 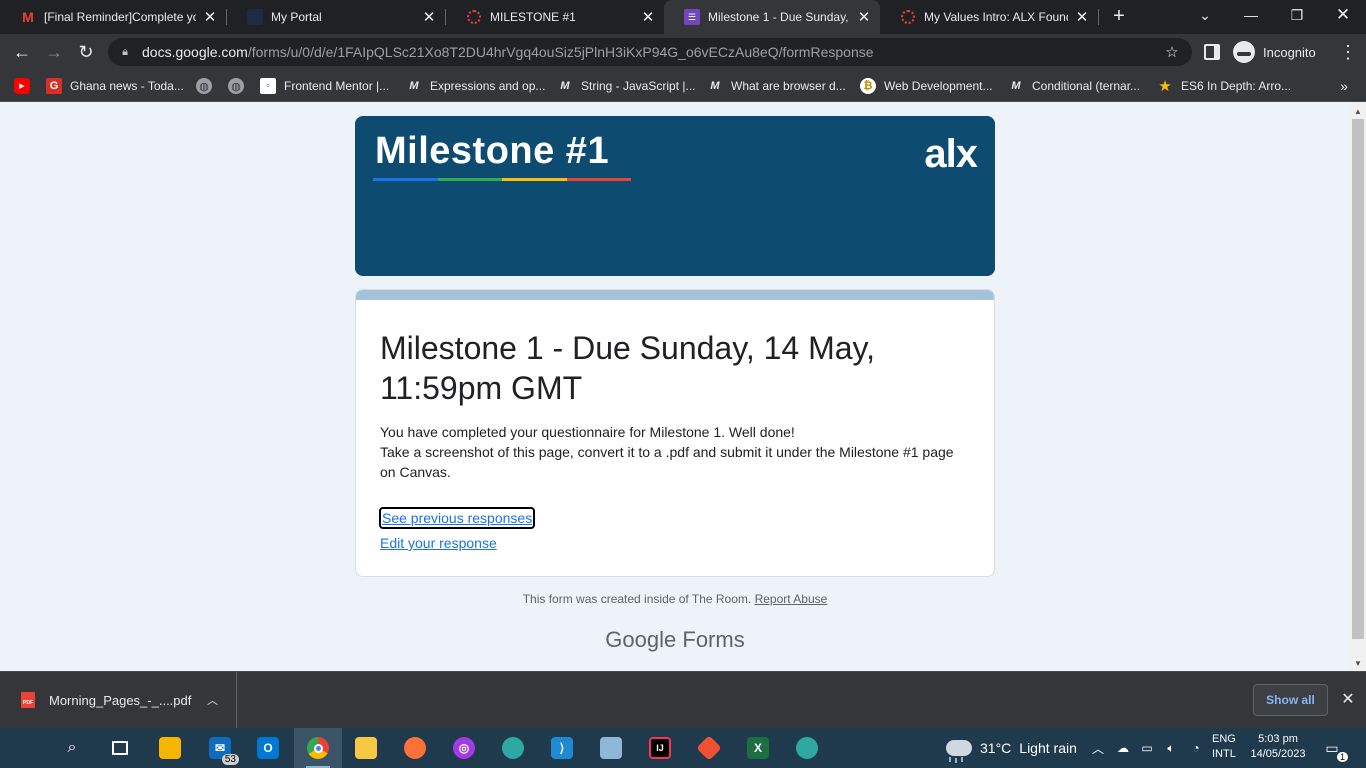 I want to click on globe-icon: ◍, so click(x=236, y=86).